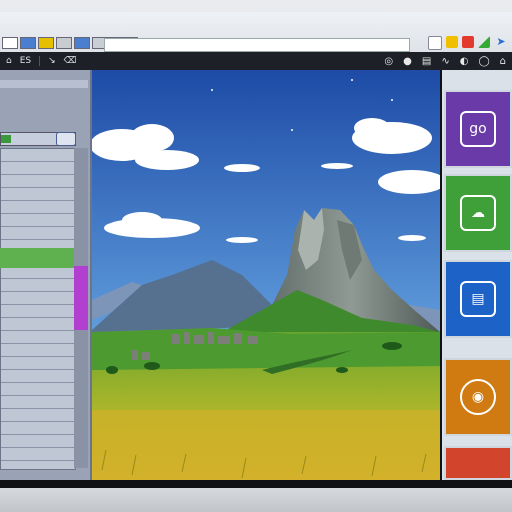 This screenshot has width=512, height=512. What do you see at coordinates (256, 61) in the screenshot?
I see `command-bar: ⌂ ES ↘ ⌫ ◎ ● ▤ ∿ ◐ ◯ ⌂` at bounding box center [256, 61].